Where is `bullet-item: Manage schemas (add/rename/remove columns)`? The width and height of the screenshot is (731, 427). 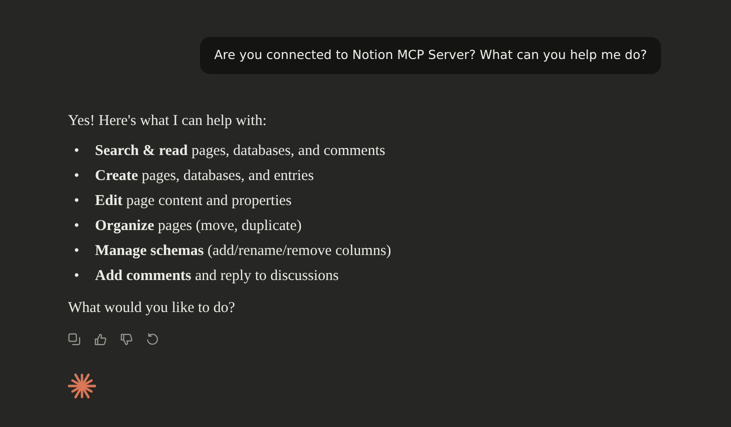
bullet-item: Manage schemas (add/rename/remove columns) is located at coordinates (243, 251).